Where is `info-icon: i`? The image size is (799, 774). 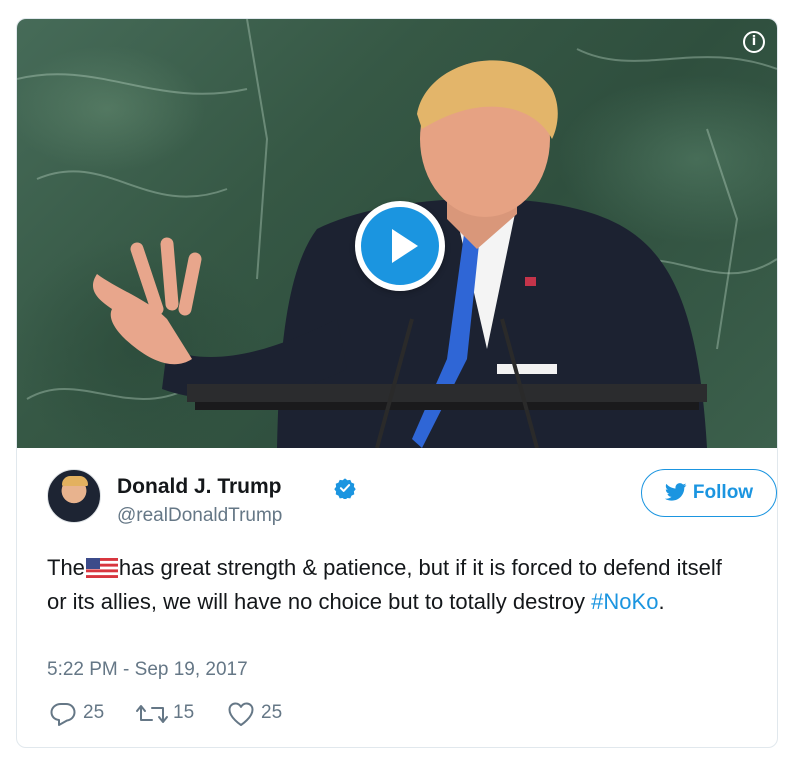
info-icon: i is located at coordinates (754, 42).